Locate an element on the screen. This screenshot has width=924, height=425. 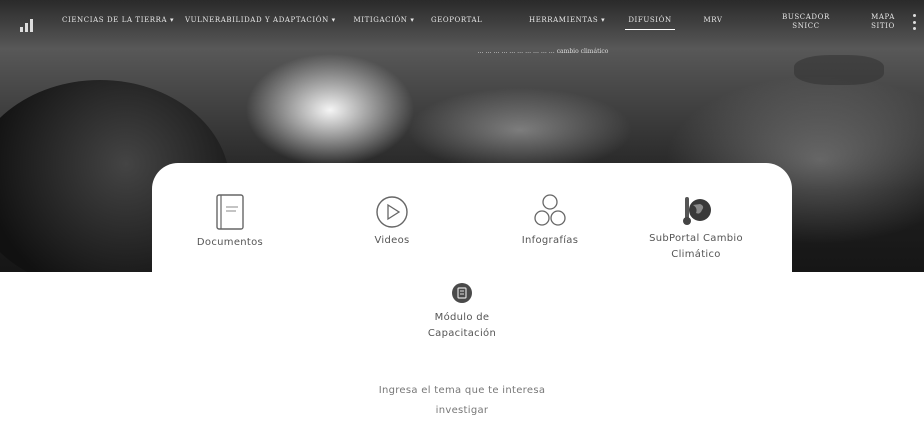
play-icon is located at coordinates (392, 212).